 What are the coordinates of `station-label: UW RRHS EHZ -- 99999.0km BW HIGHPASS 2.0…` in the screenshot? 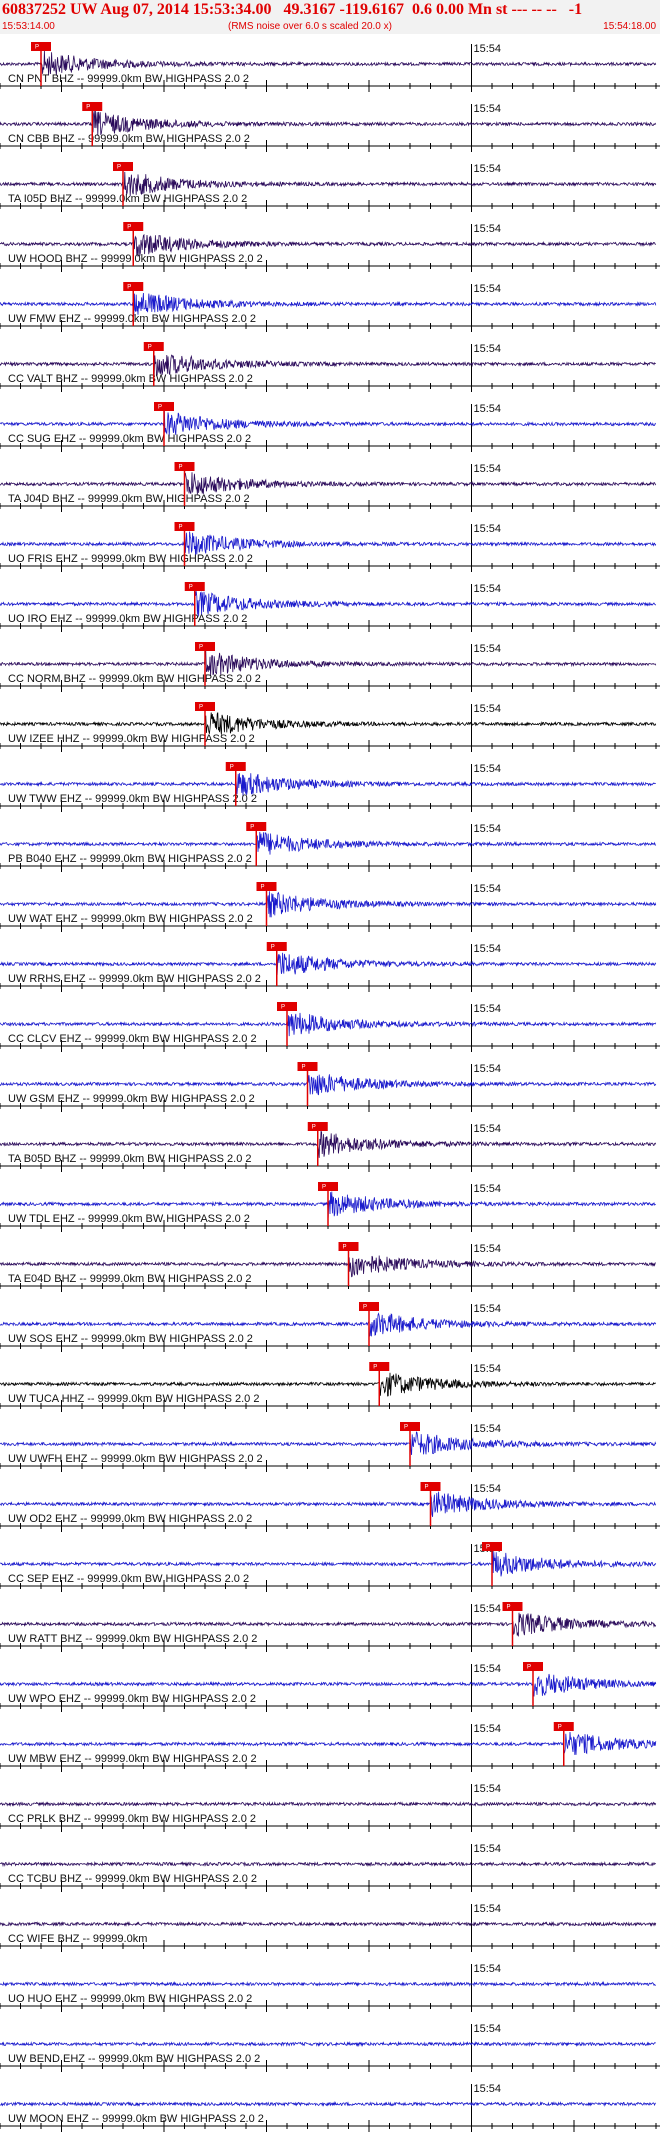 It's located at (134, 979).